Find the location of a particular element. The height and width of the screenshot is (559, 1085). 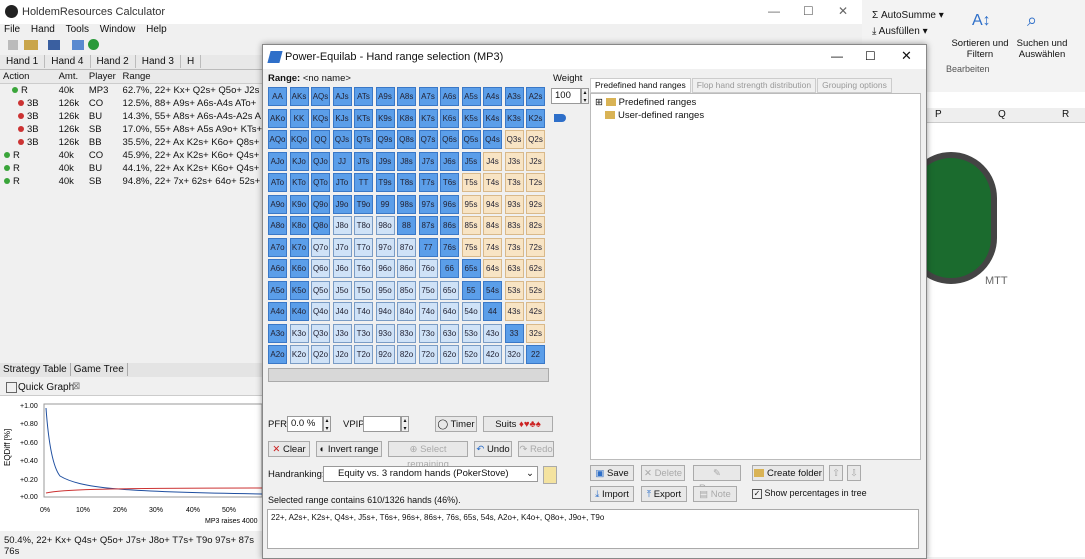

weight-spinner: ▴ ▾ is located at coordinates (585, 96).